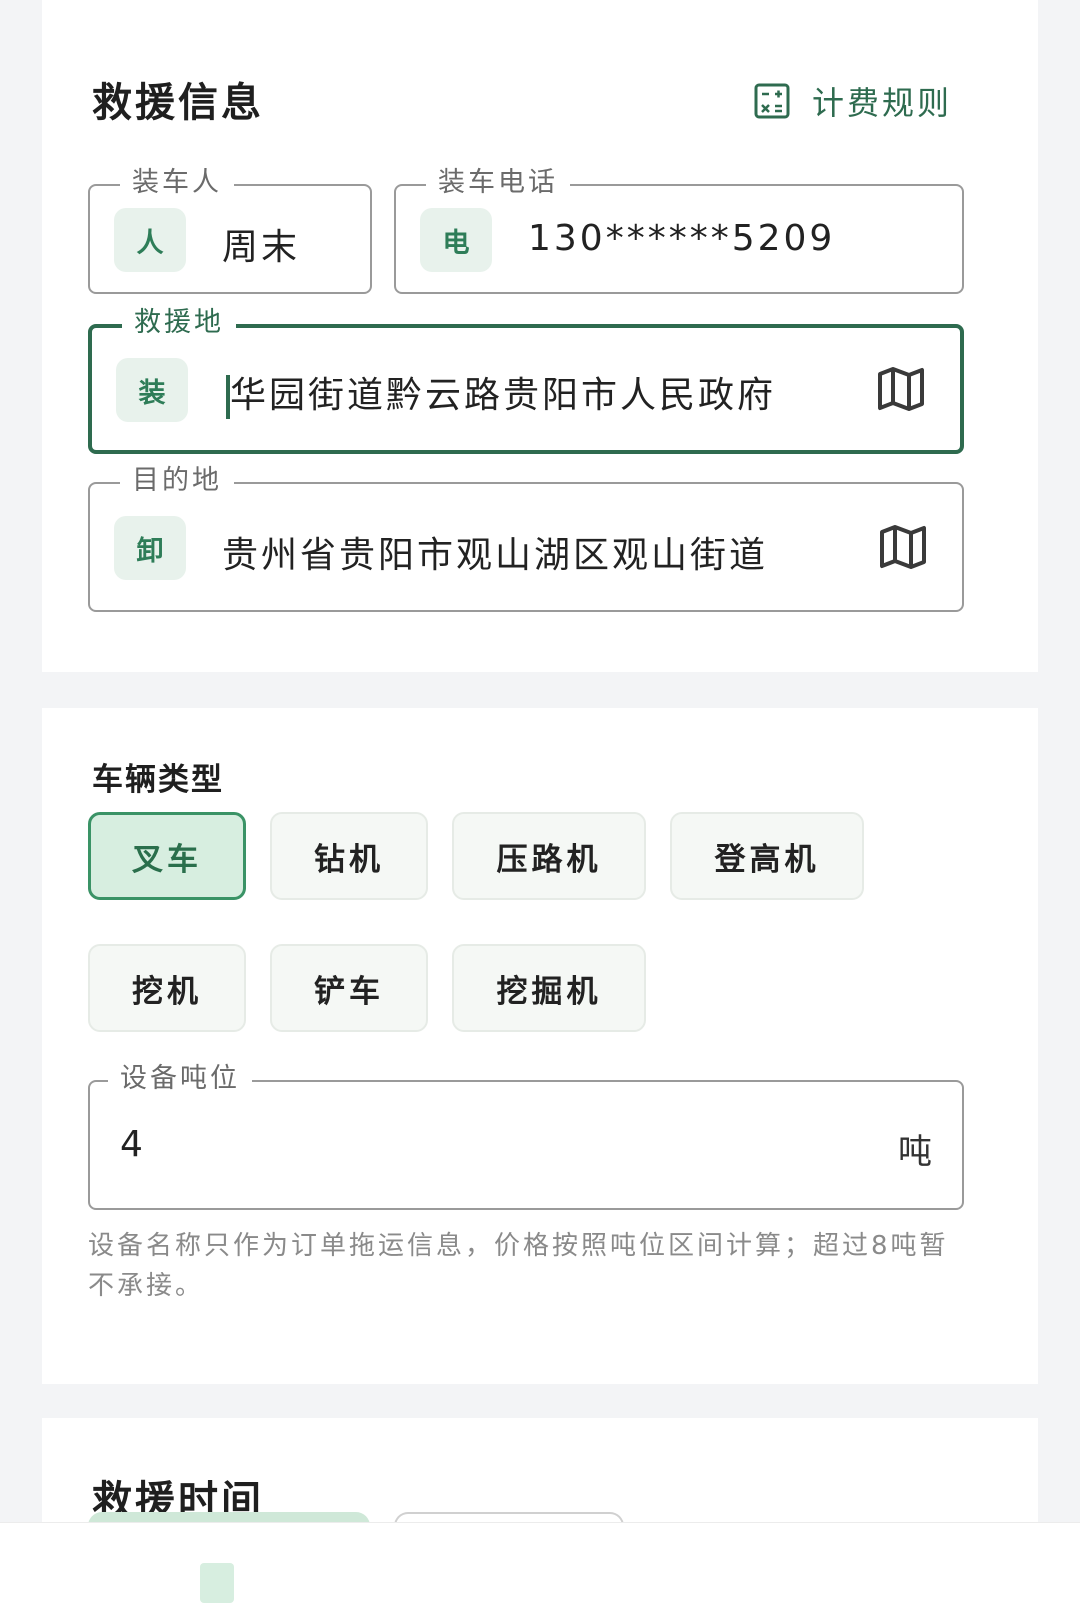  Describe the element at coordinates (498, 183) in the screenshot. I see `loader-phone-label: 装车电话` at that location.